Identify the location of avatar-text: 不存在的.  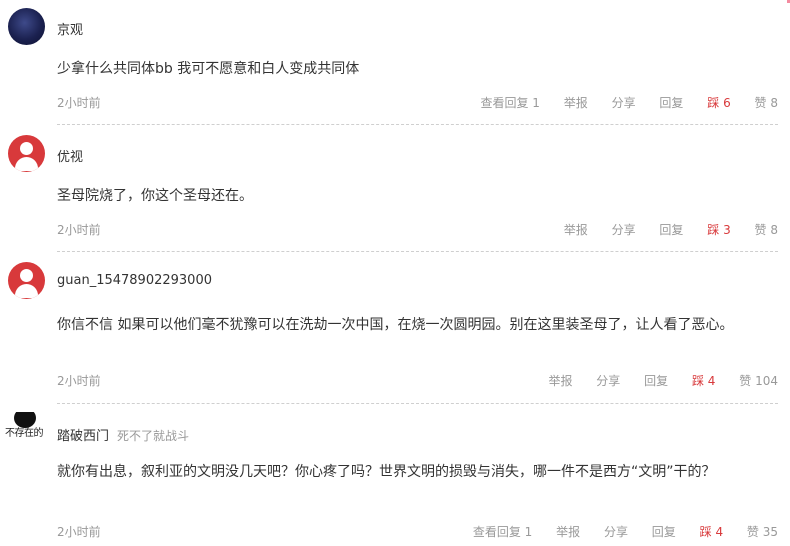
(24, 433).